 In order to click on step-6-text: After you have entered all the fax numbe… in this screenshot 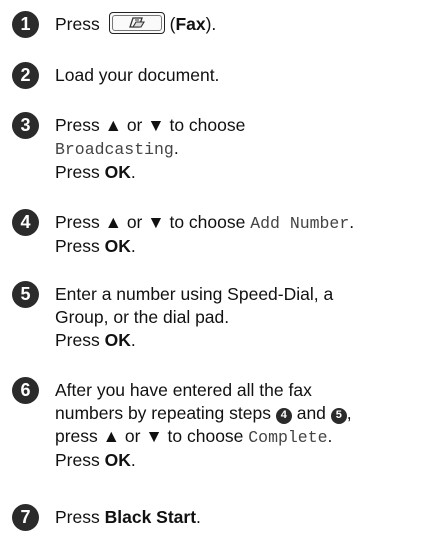, I will do `click(203, 425)`.